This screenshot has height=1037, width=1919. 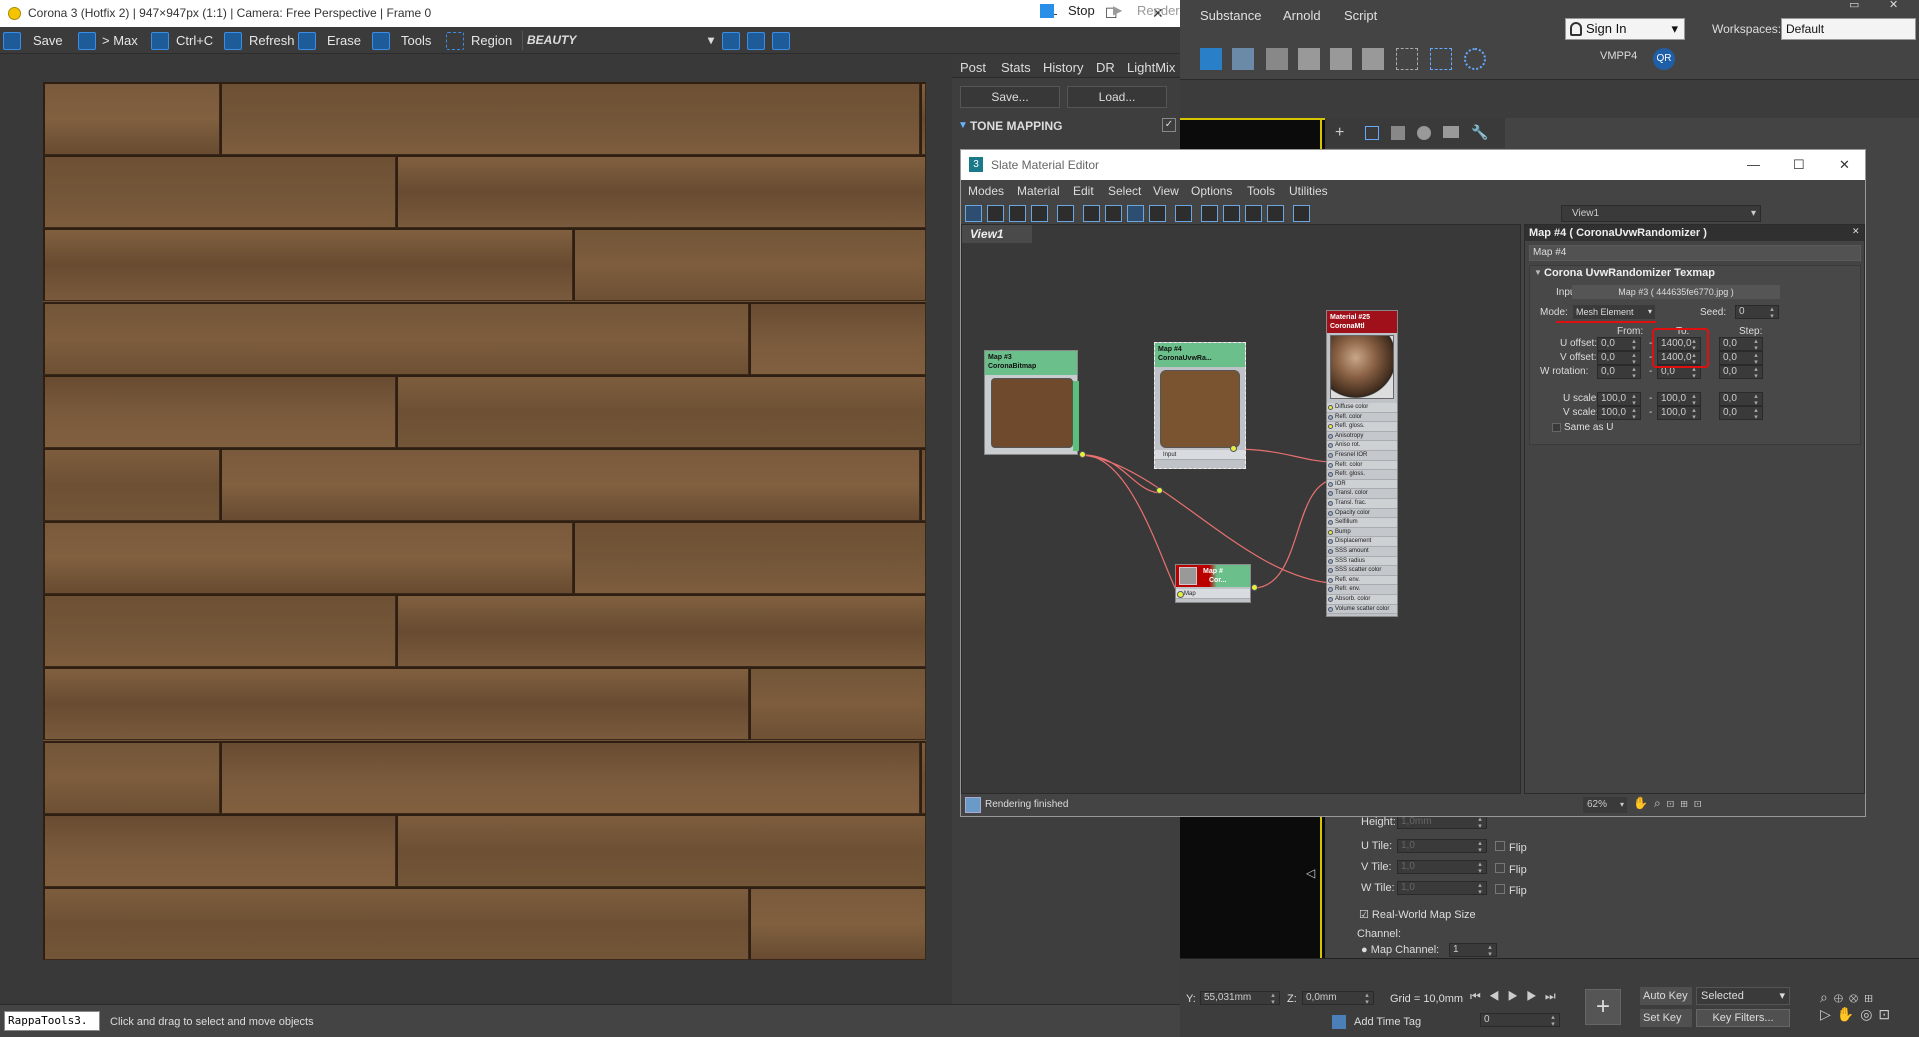 What do you see at coordinates (1372, 133) in the screenshot?
I see `modify-tab-icon` at bounding box center [1372, 133].